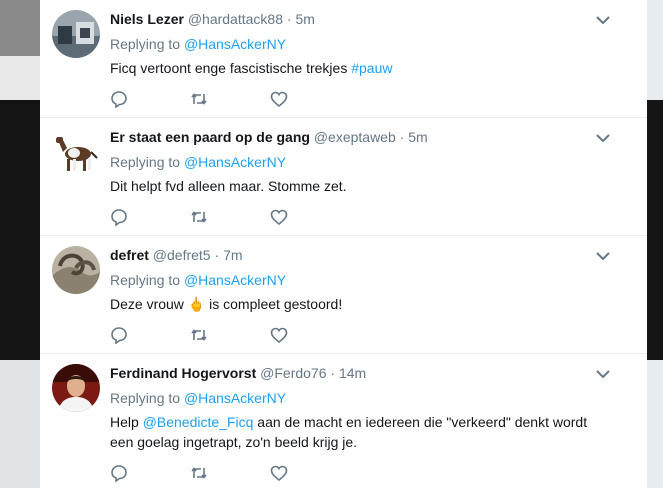 The width and height of the screenshot is (663, 488). What do you see at coordinates (183, 373) in the screenshot?
I see `display-name: Ferdinand Hogervorst` at bounding box center [183, 373].